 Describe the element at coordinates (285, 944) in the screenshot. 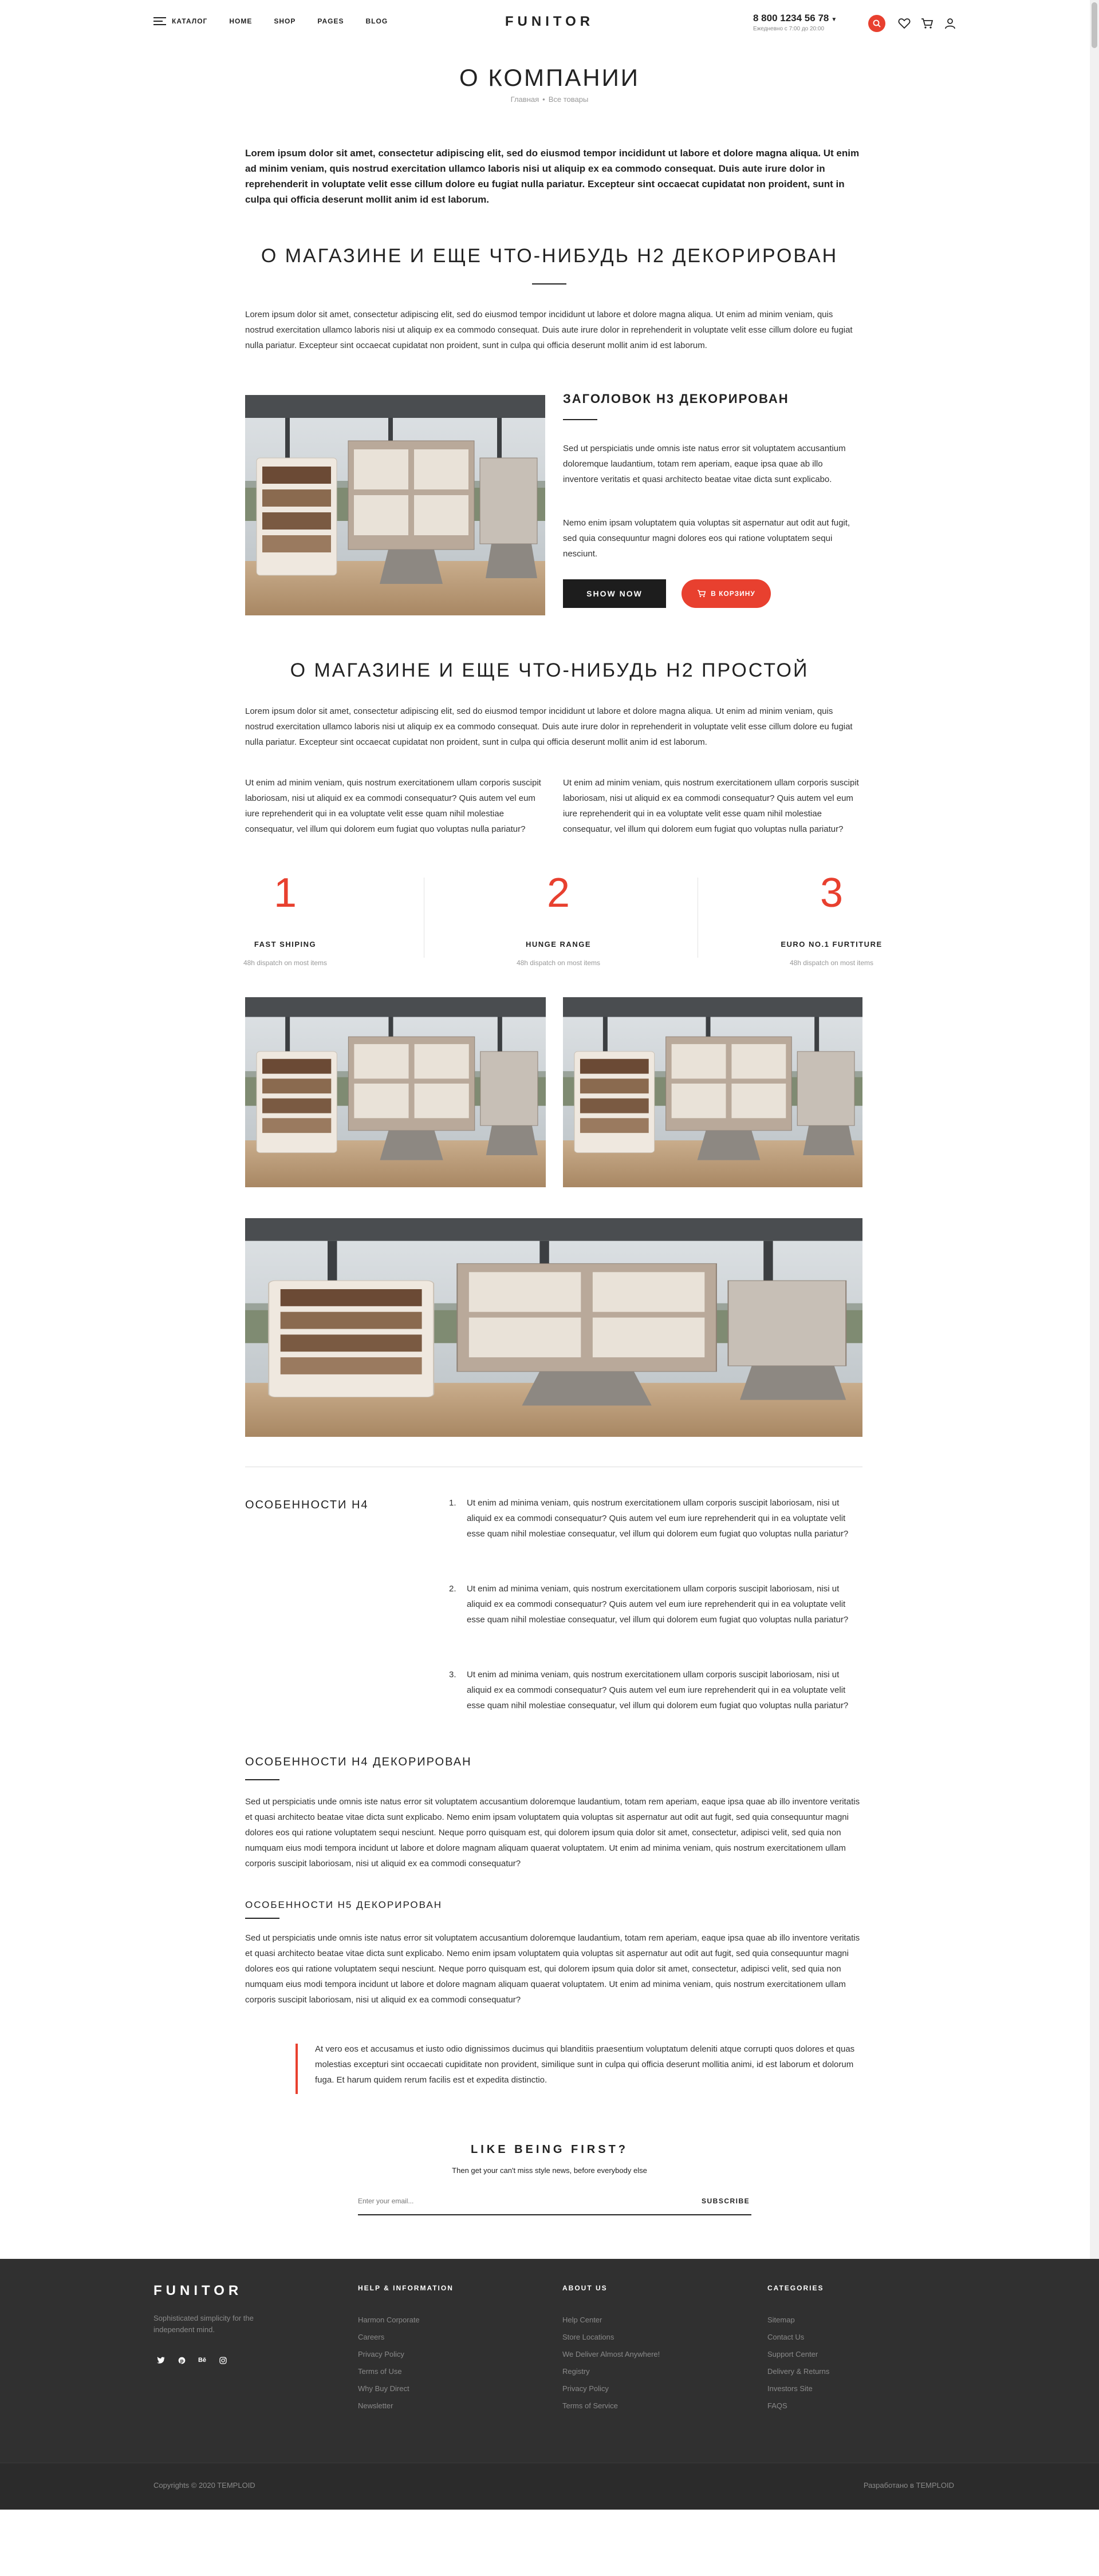

I see `feature-title: FAST SHIPING` at that location.